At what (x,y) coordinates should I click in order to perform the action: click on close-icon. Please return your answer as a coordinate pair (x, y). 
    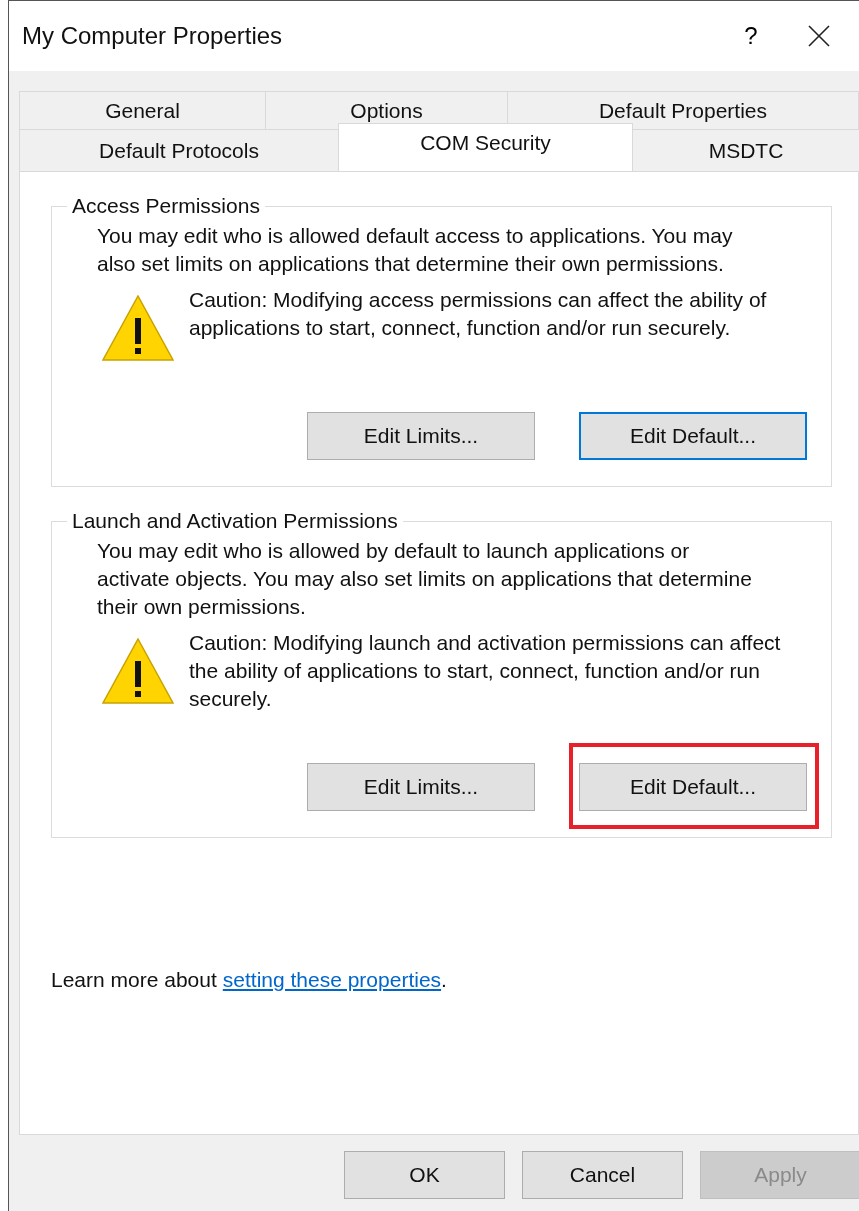
    Looking at the image, I should click on (819, 36).